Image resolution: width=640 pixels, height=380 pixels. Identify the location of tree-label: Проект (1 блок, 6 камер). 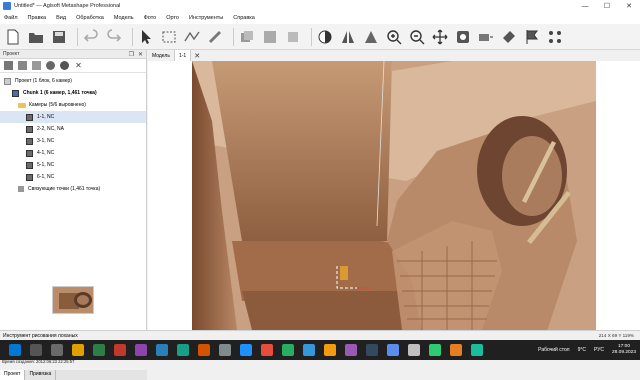
(43, 81).